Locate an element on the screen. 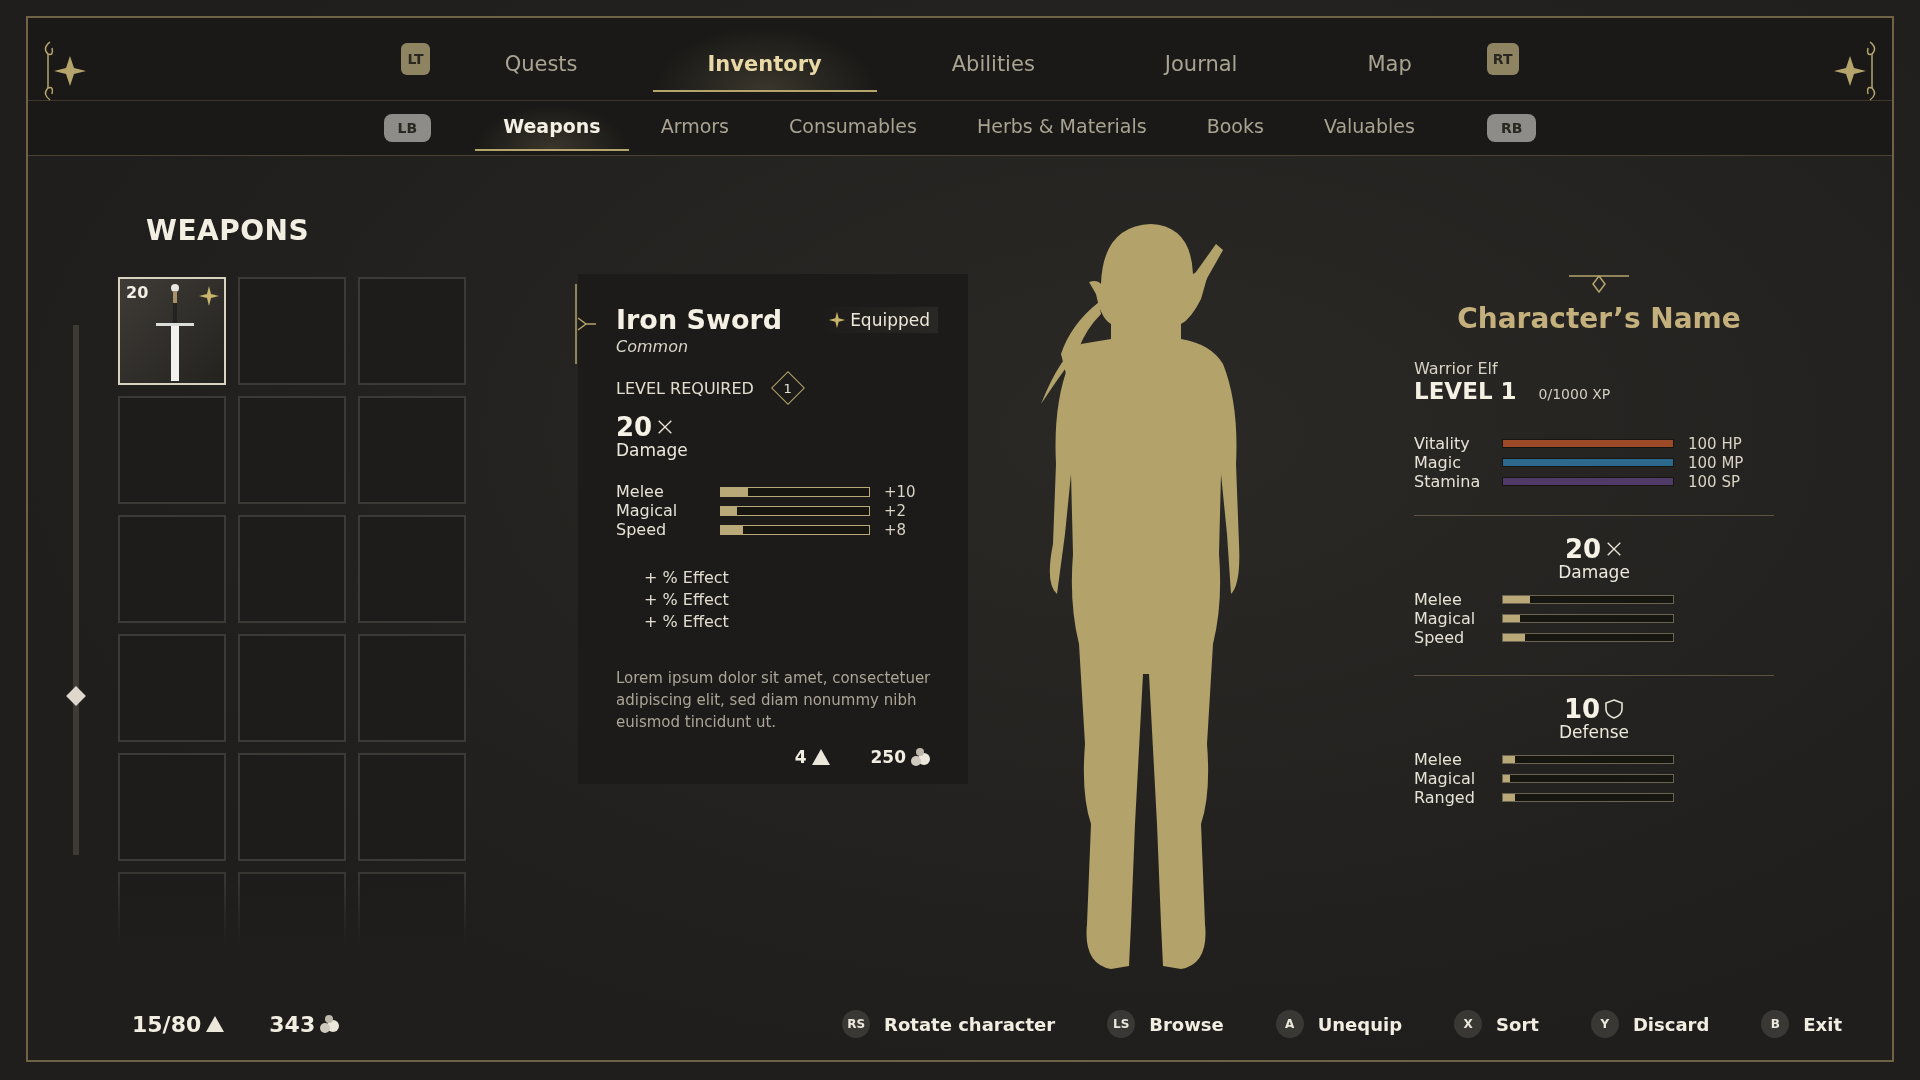  stat-value: 100 SP is located at coordinates (1714, 481).